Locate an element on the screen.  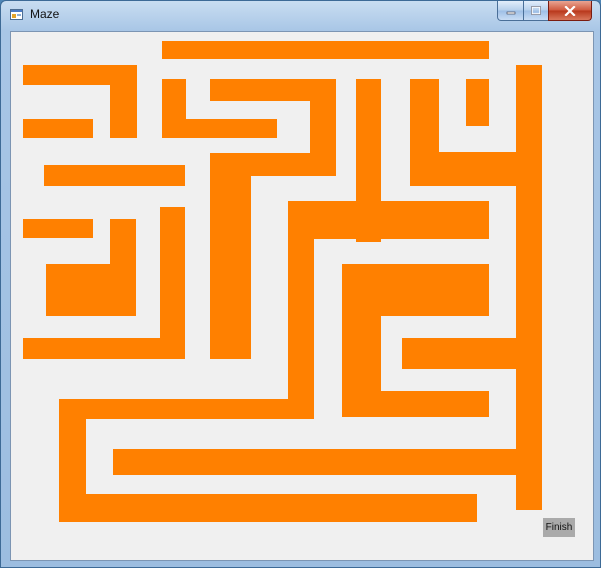
maximize-button is located at coordinates (536, 11).